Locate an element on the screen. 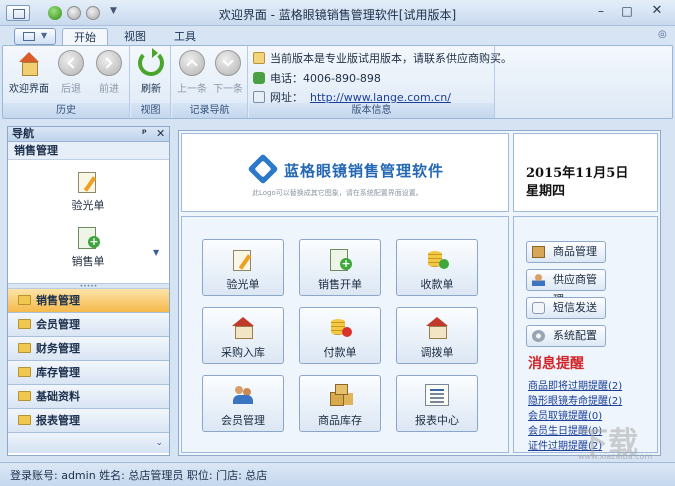 The height and width of the screenshot is (486, 675). func-receipt-button: 收款单 is located at coordinates (437, 267).